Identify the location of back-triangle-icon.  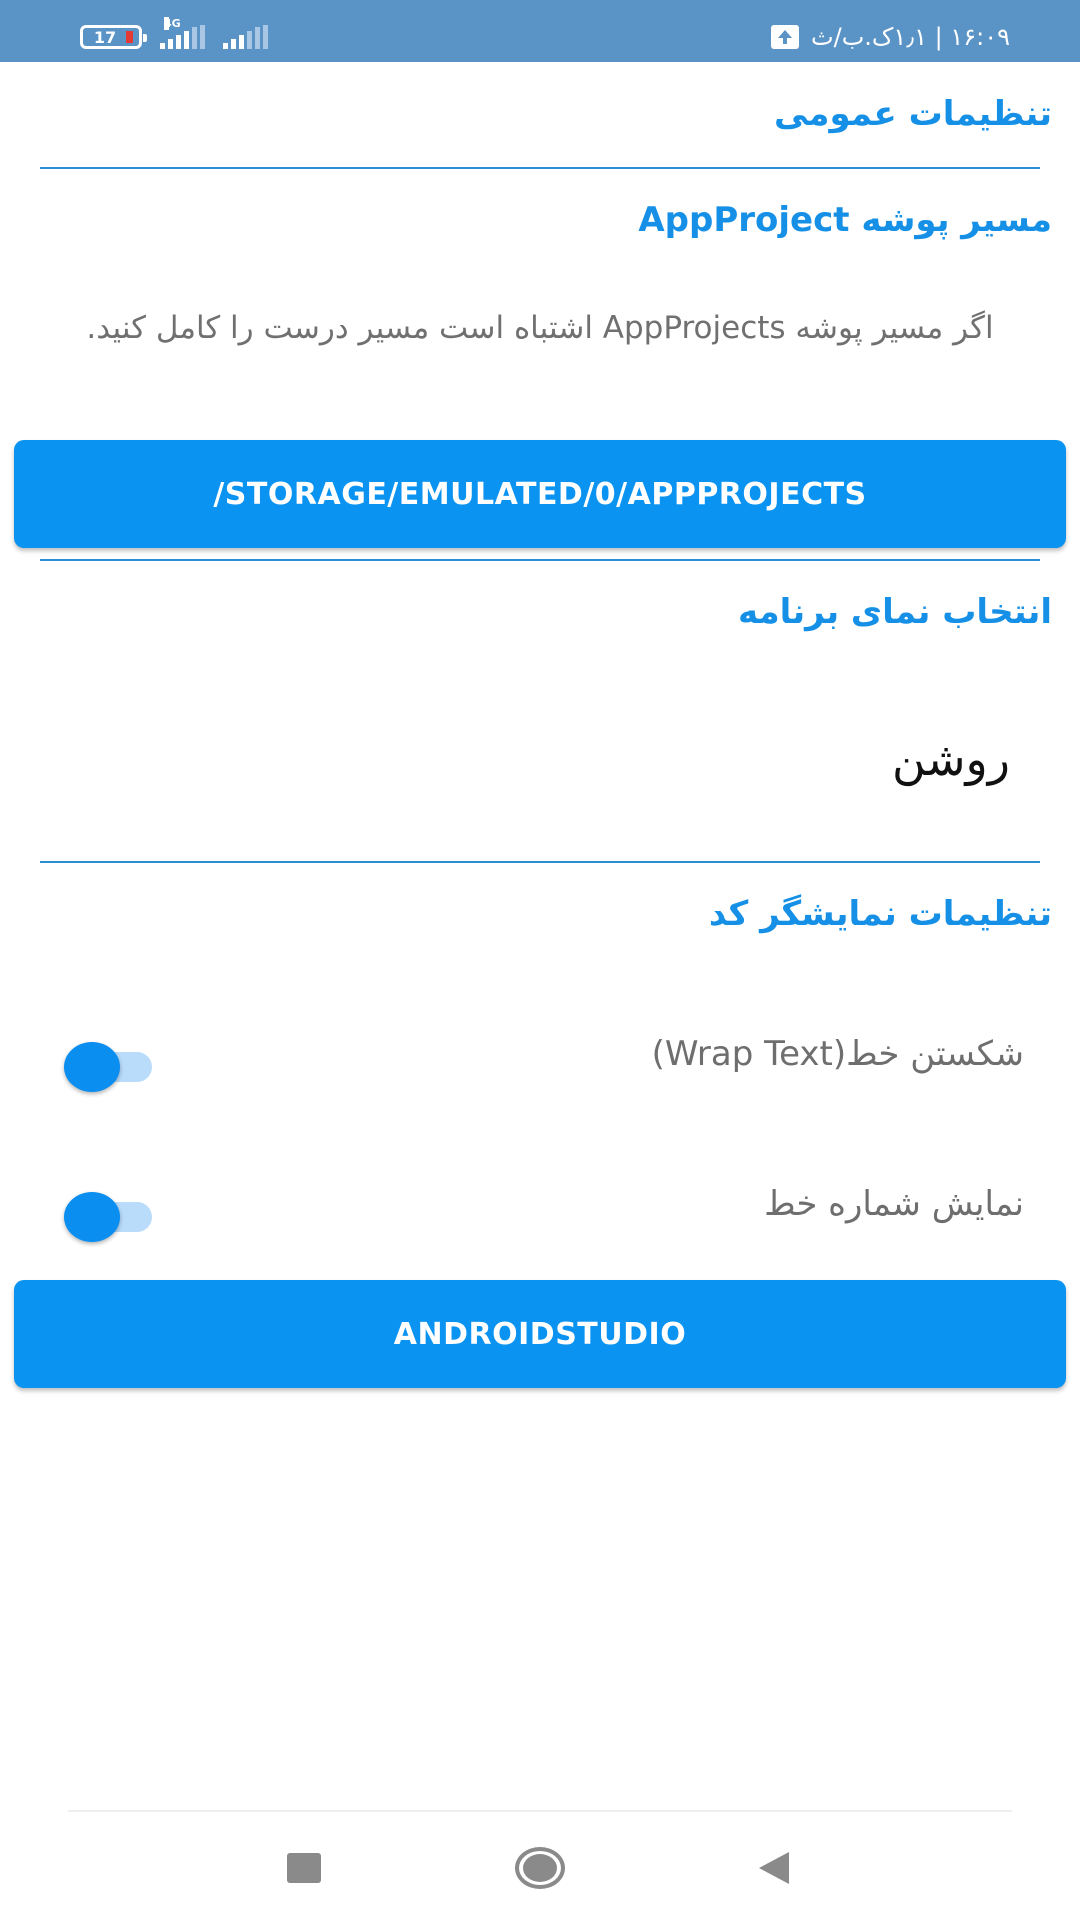
(774, 1868).